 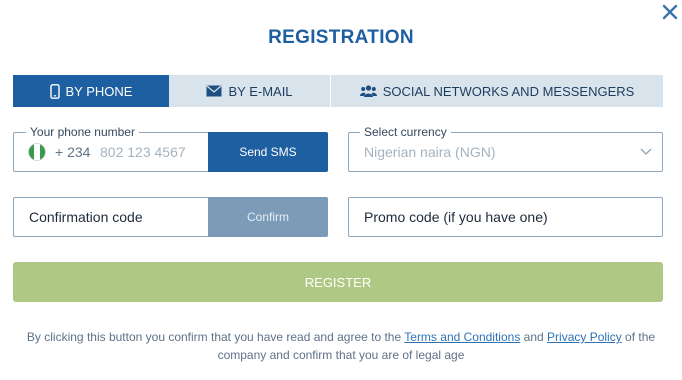 What do you see at coordinates (260, 91) in the screenshot?
I see `tab-label: BY E-MAIL` at bounding box center [260, 91].